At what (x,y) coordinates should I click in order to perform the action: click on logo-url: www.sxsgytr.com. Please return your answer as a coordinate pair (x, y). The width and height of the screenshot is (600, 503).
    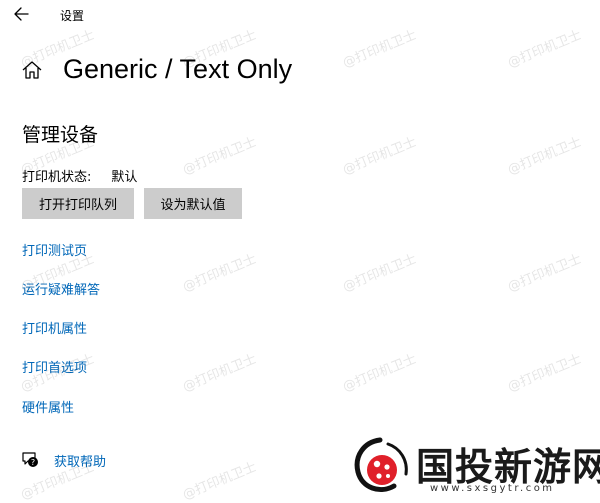
    Looking at the image, I should click on (492, 488).